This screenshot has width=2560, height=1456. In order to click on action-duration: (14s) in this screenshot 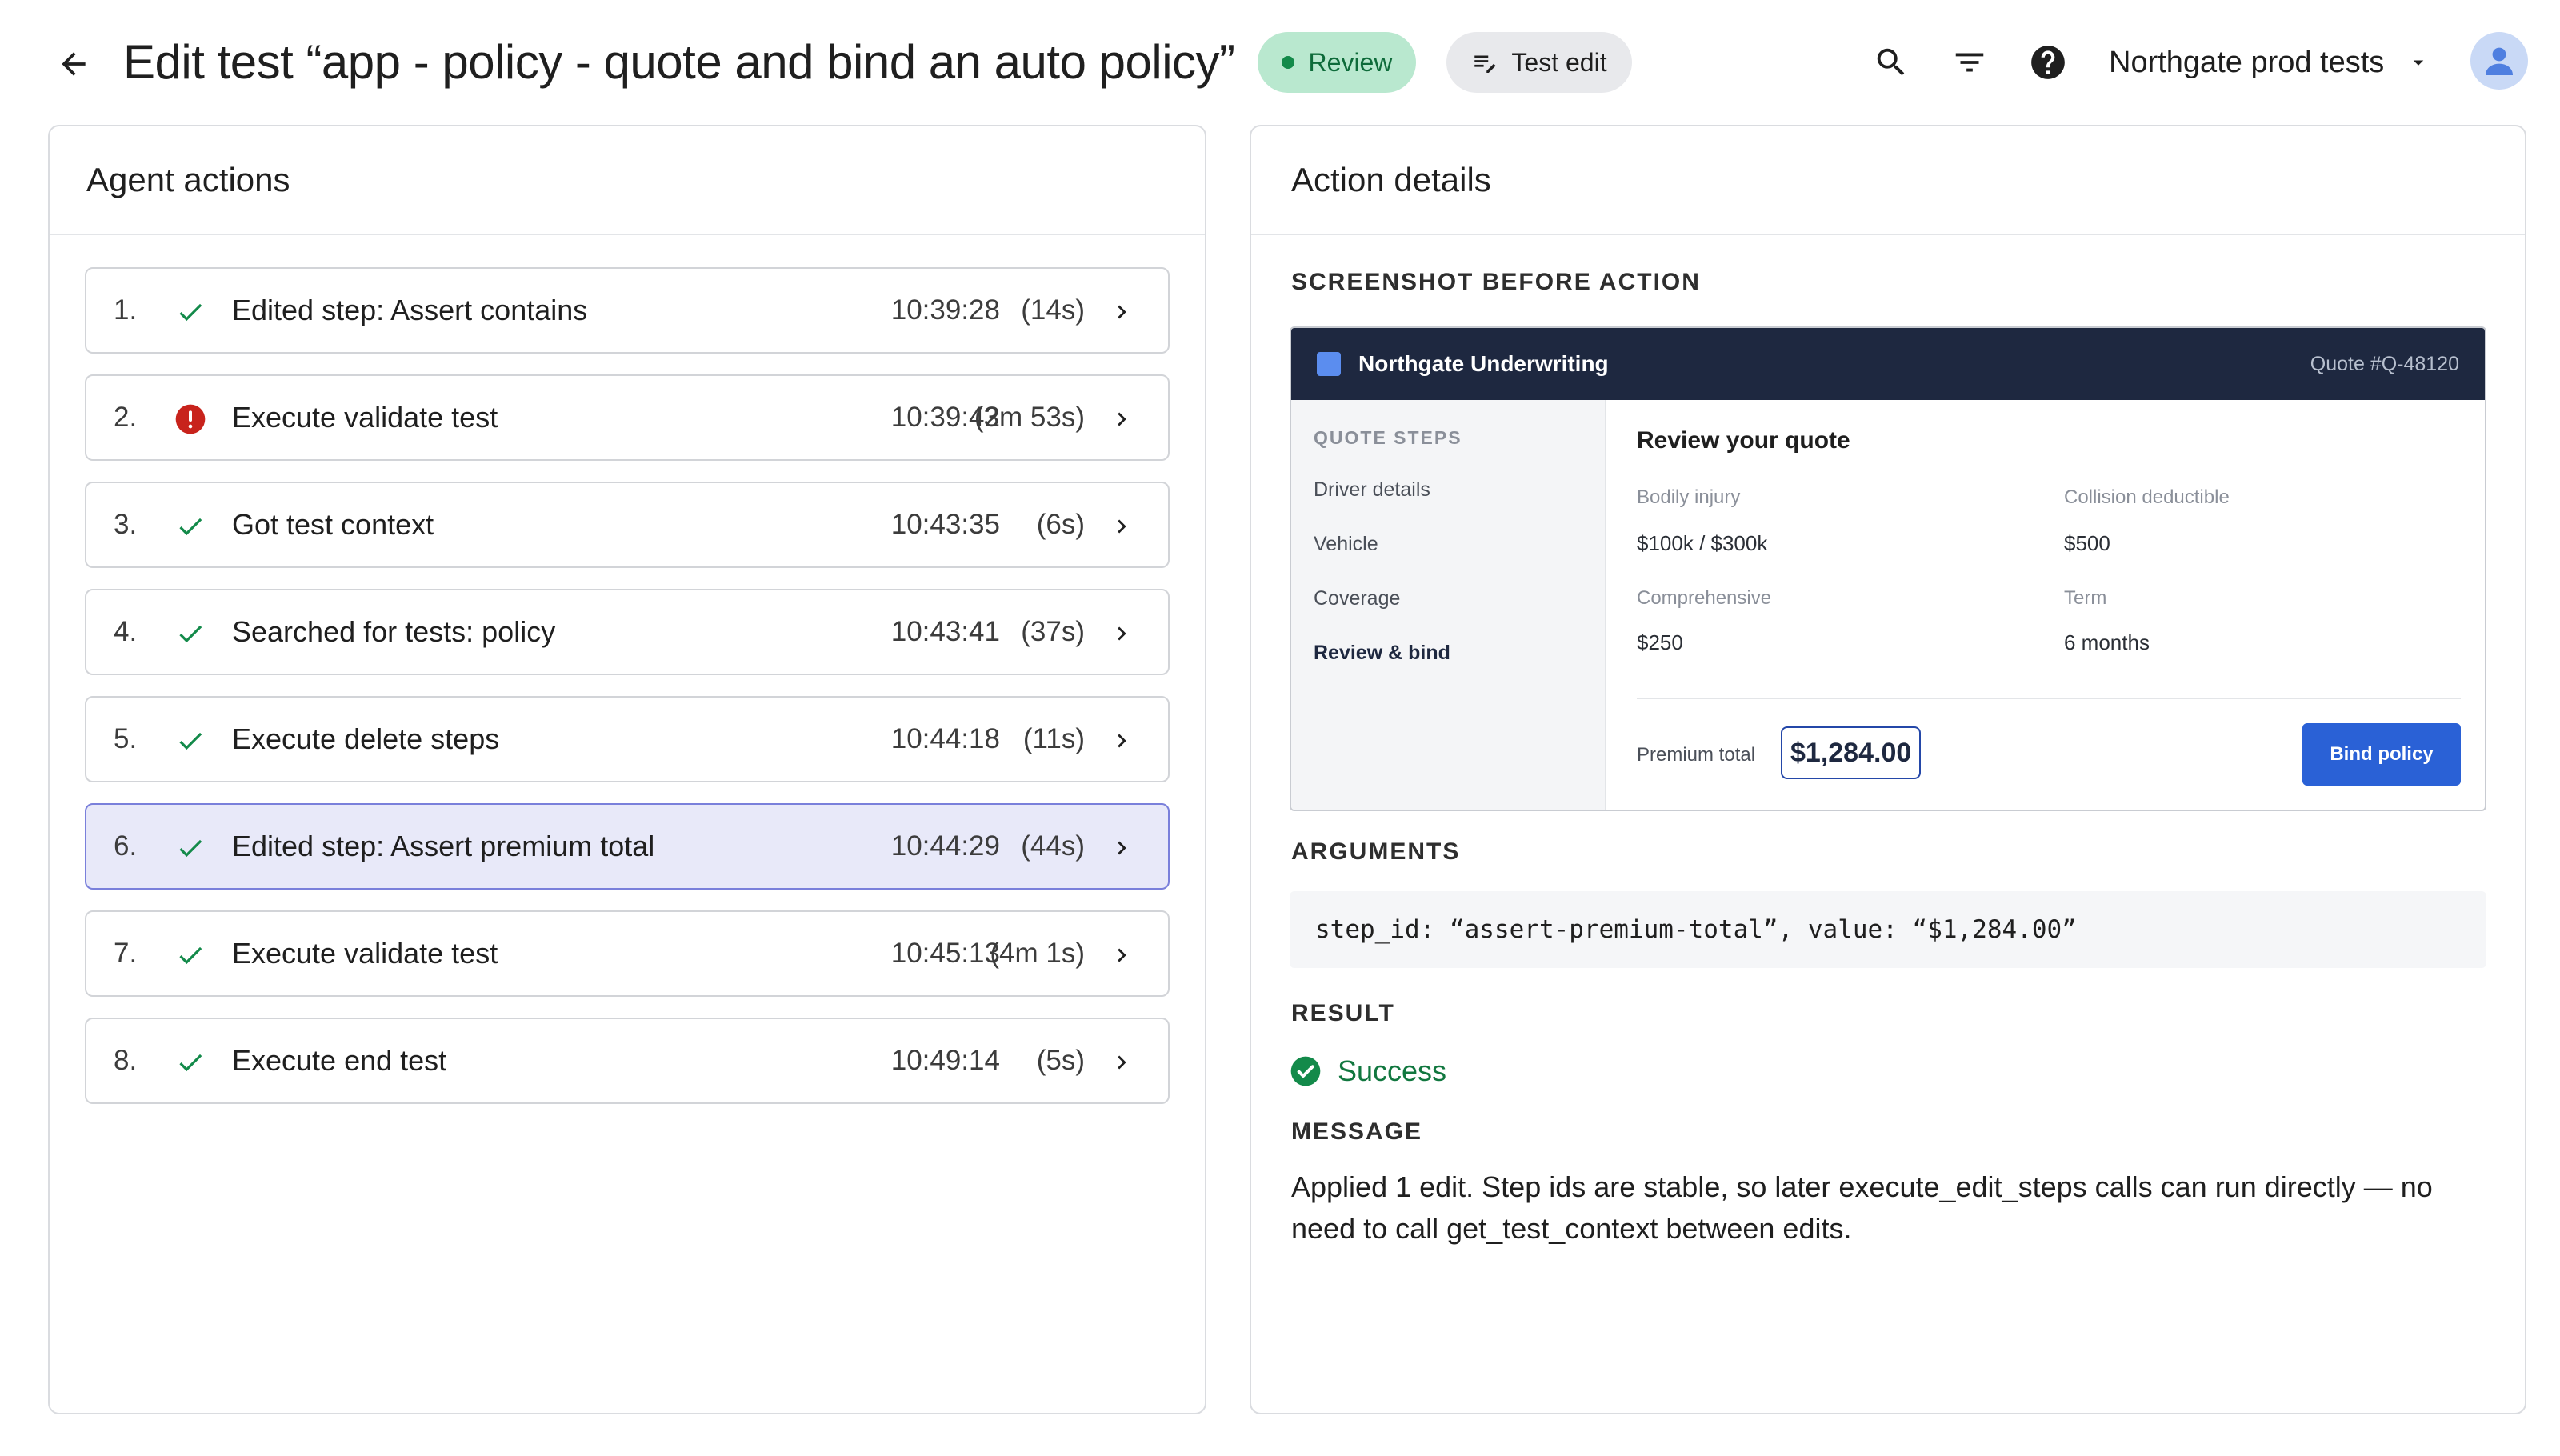, I will do `click(1053, 310)`.